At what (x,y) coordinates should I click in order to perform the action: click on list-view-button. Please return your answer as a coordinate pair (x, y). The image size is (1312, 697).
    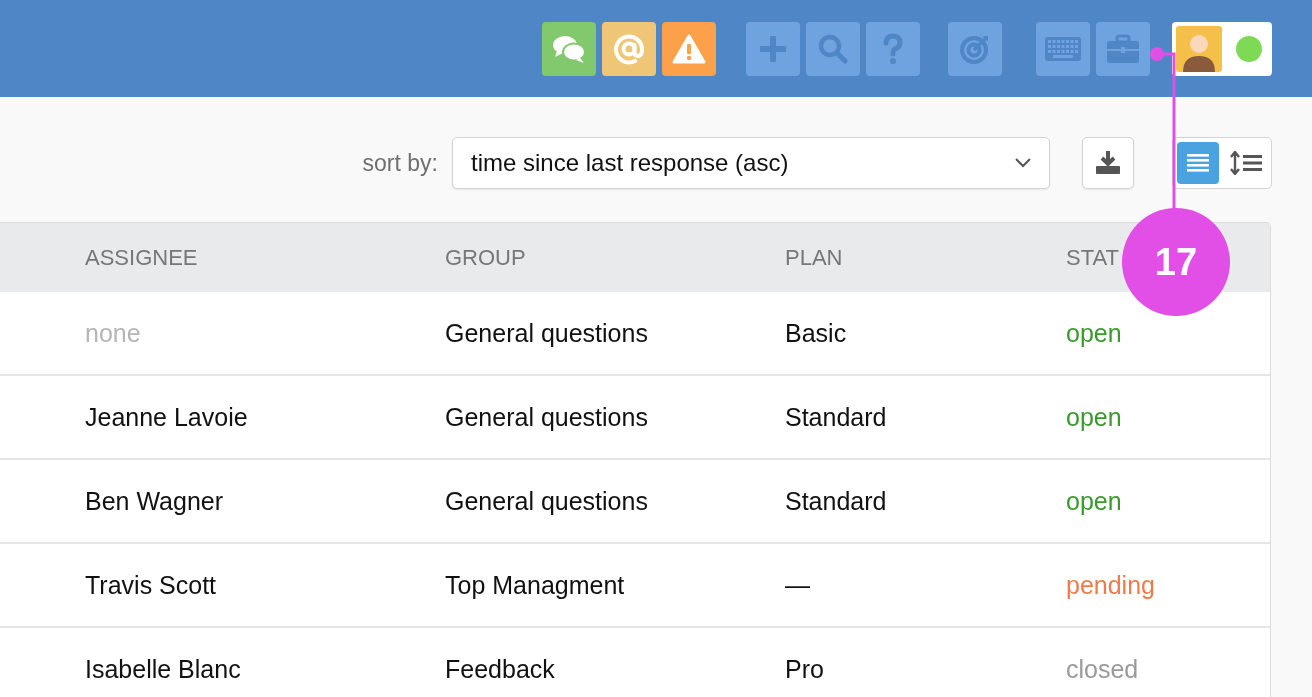
    Looking at the image, I should click on (1198, 163).